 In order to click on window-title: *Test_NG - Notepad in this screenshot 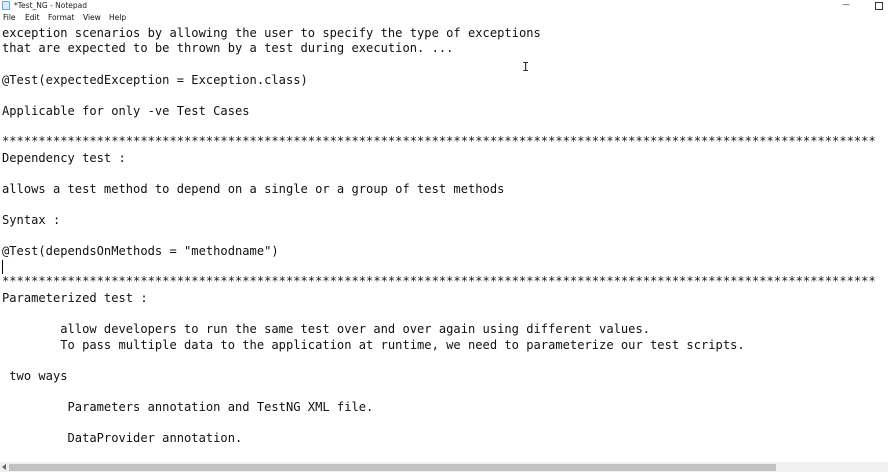, I will do `click(51, 5)`.